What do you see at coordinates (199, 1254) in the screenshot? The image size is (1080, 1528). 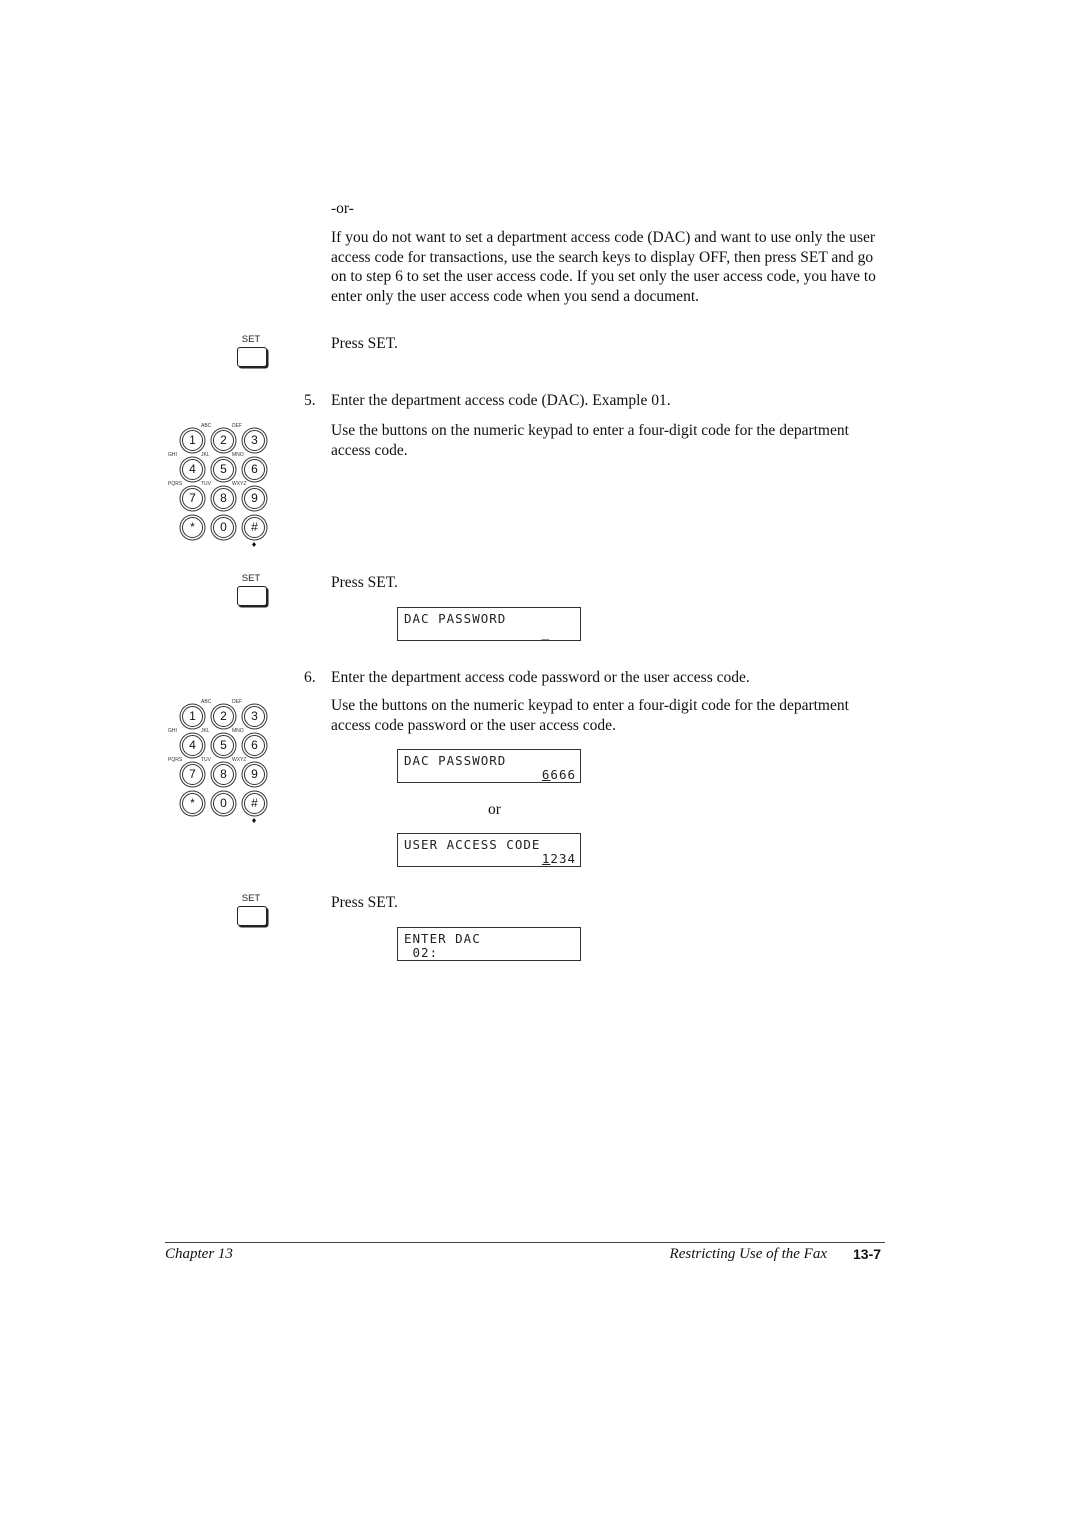 I see `footer-chapter: Chapter 13` at bounding box center [199, 1254].